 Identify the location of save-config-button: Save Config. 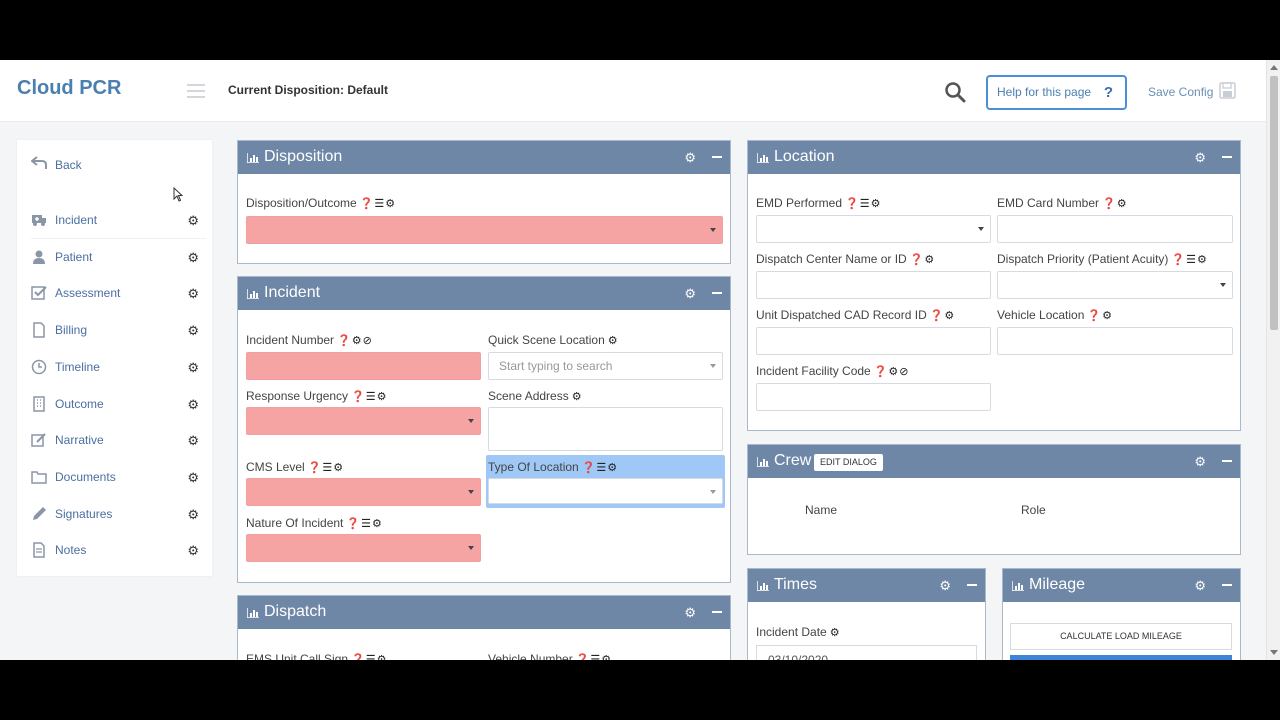
(1192, 90).